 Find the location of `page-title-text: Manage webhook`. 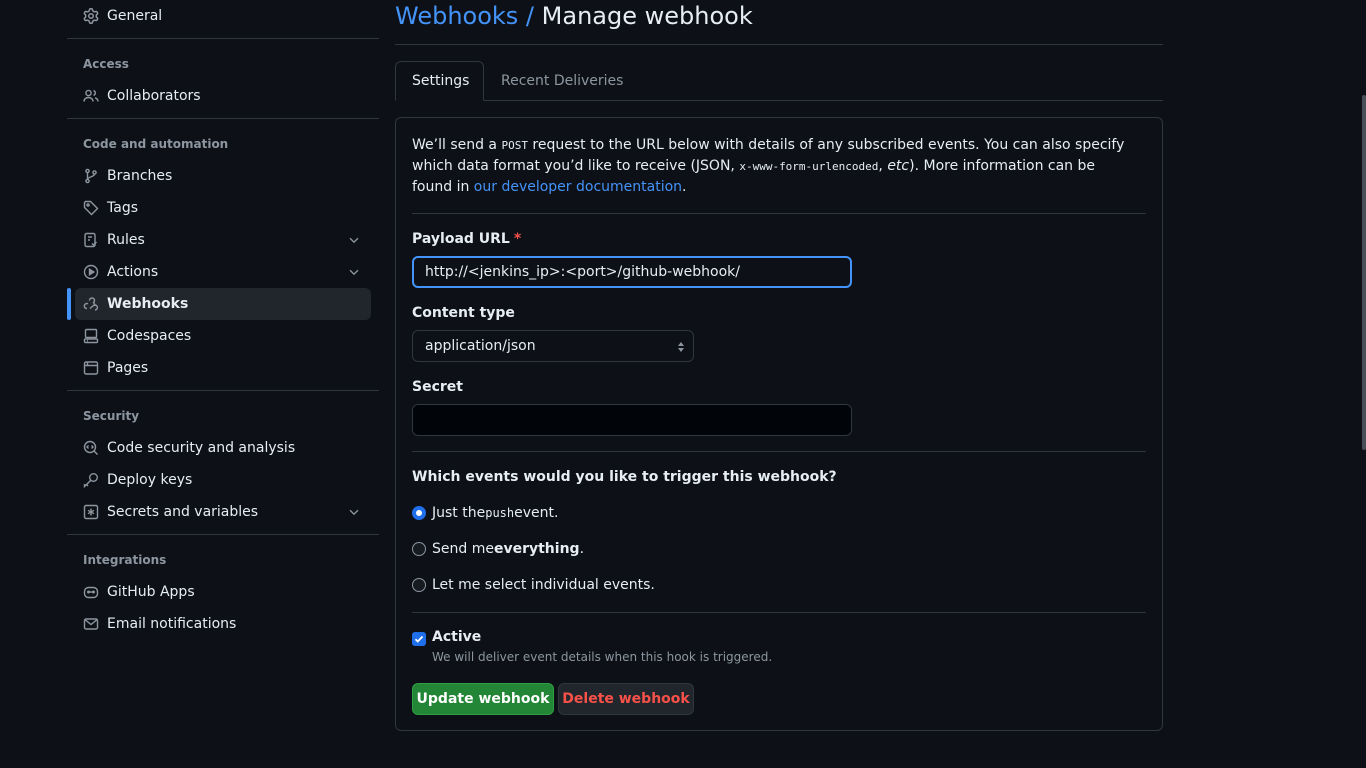

page-title-text: Manage webhook is located at coordinates (647, 16).